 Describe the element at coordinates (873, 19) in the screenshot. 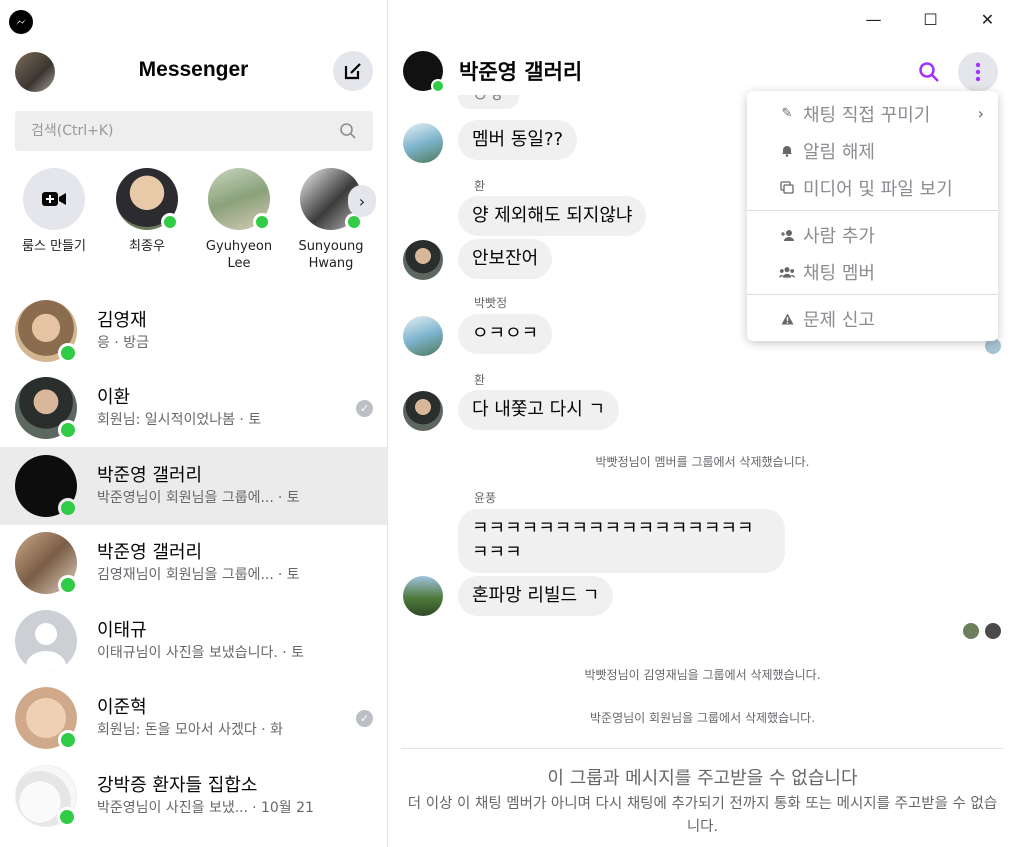

I see `minimize-button: —` at that location.